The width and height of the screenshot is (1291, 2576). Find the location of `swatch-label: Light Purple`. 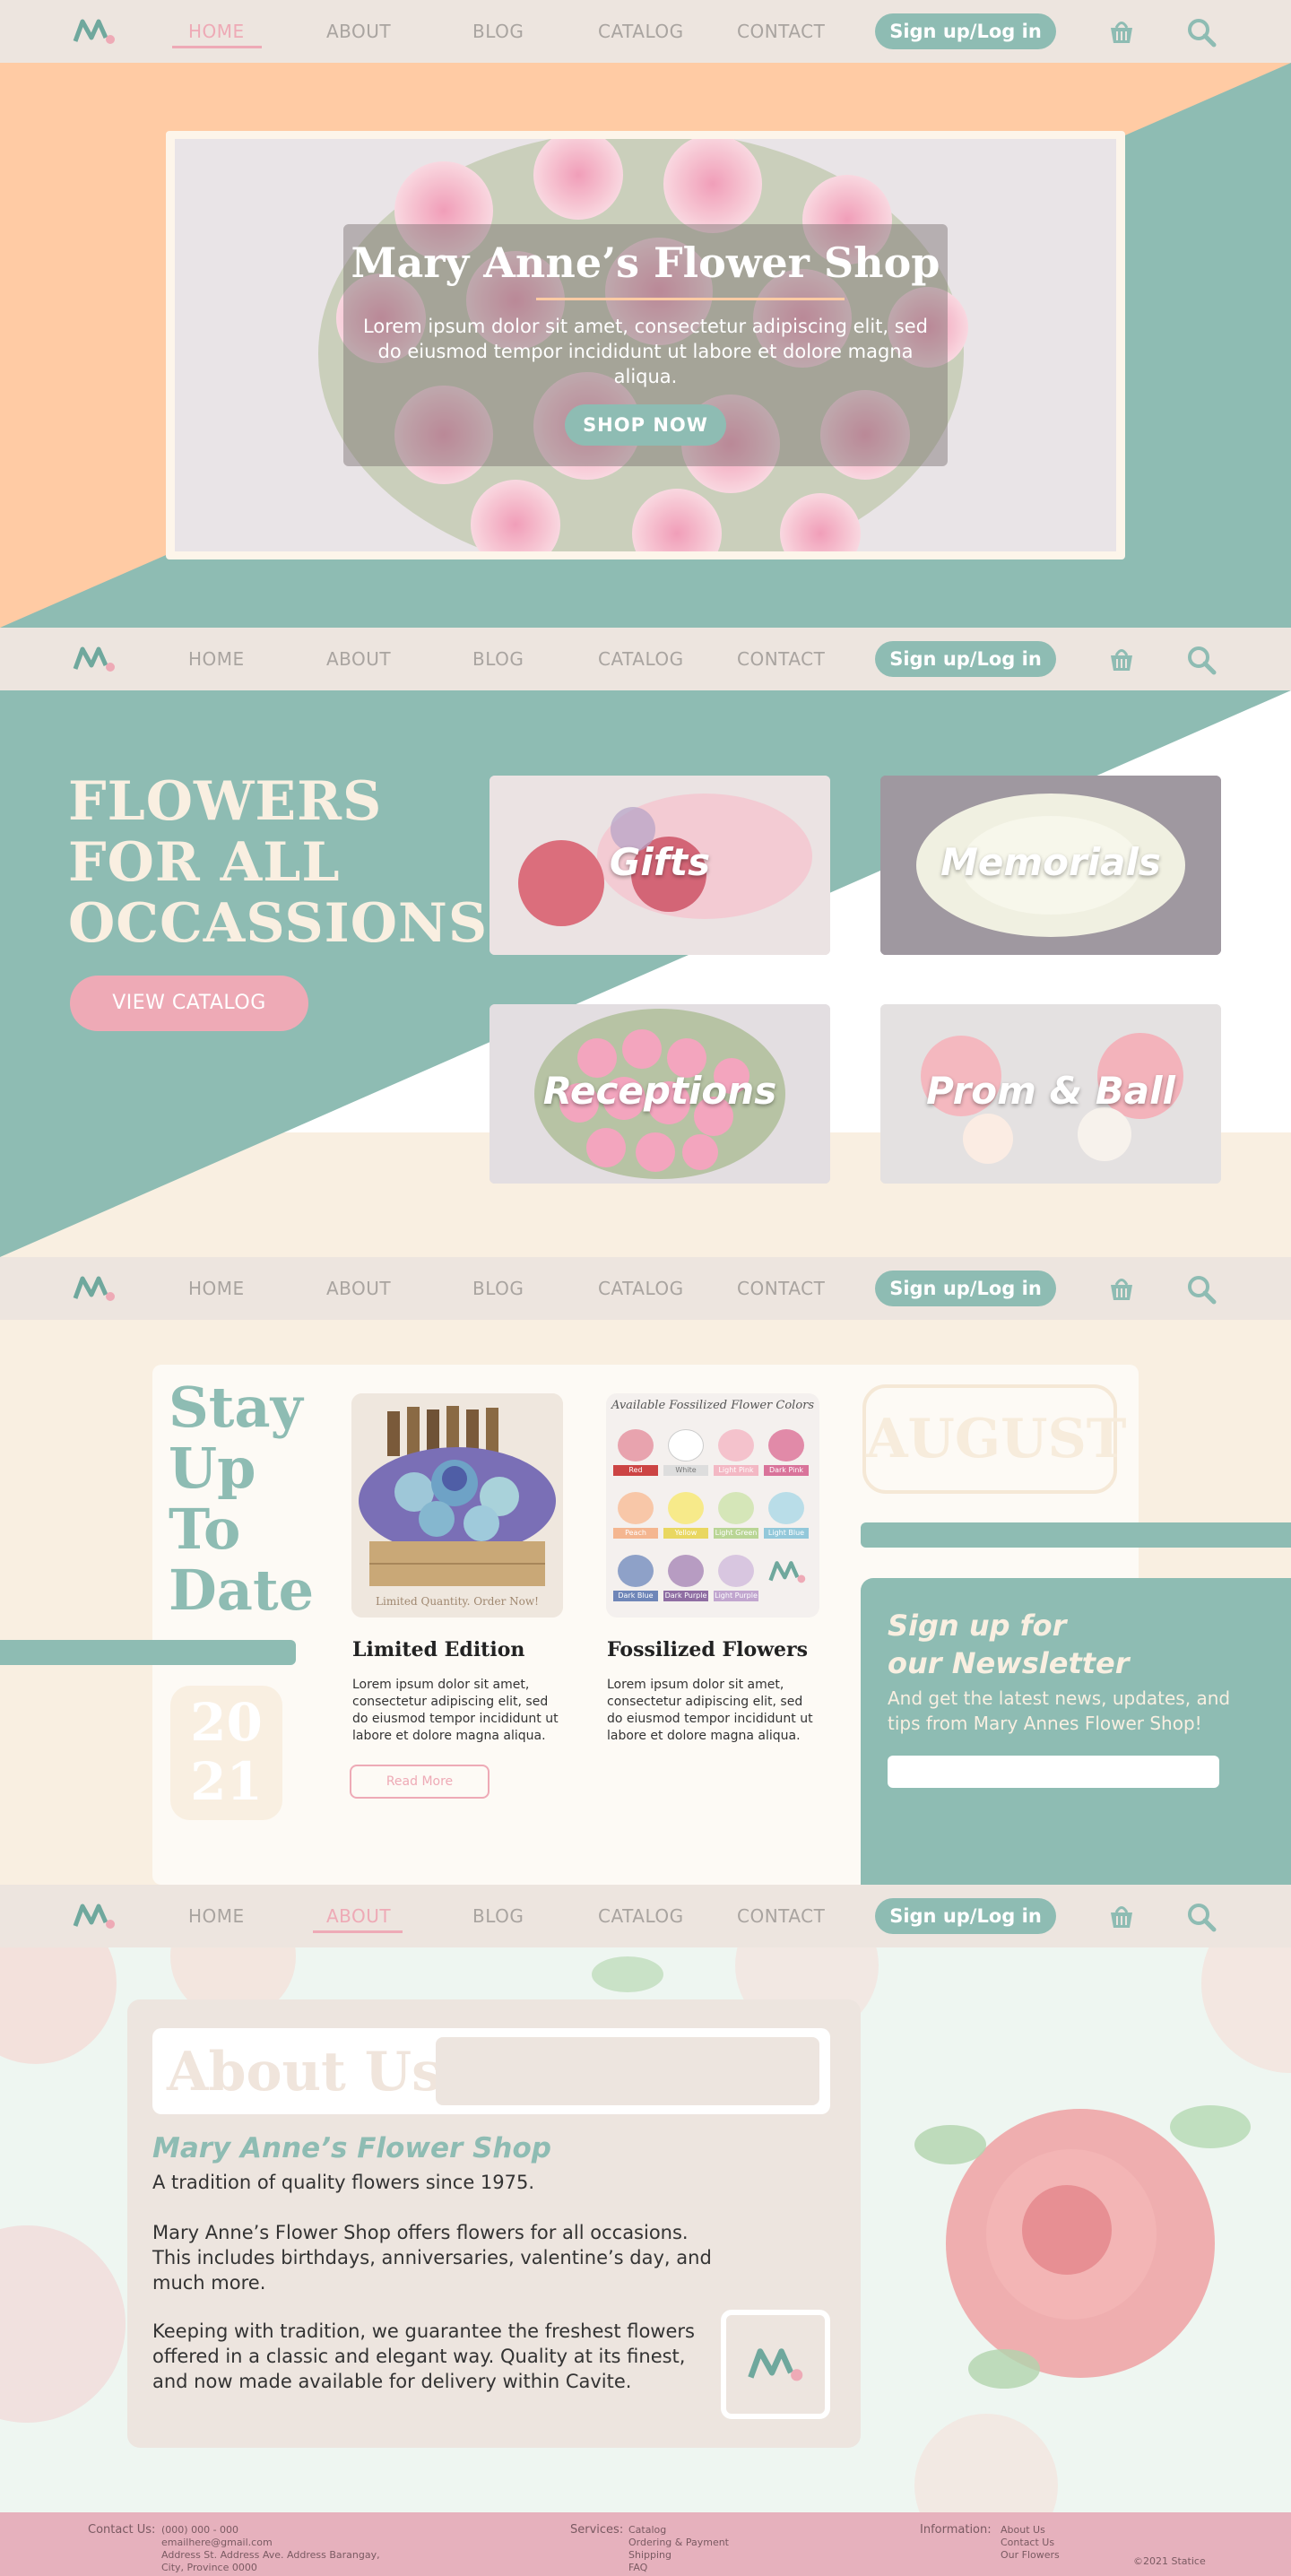

swatch-label: Light Purple is located at coordinates (736, 1596).